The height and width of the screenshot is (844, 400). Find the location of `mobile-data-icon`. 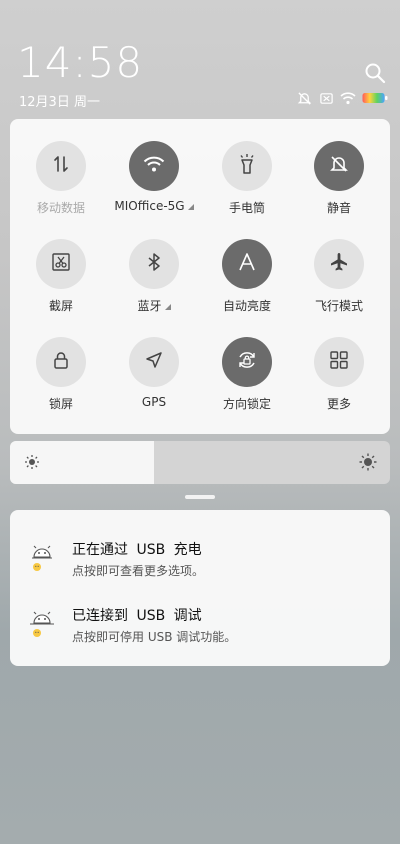

mobile-data-icon is located at coordinates (61, 166).